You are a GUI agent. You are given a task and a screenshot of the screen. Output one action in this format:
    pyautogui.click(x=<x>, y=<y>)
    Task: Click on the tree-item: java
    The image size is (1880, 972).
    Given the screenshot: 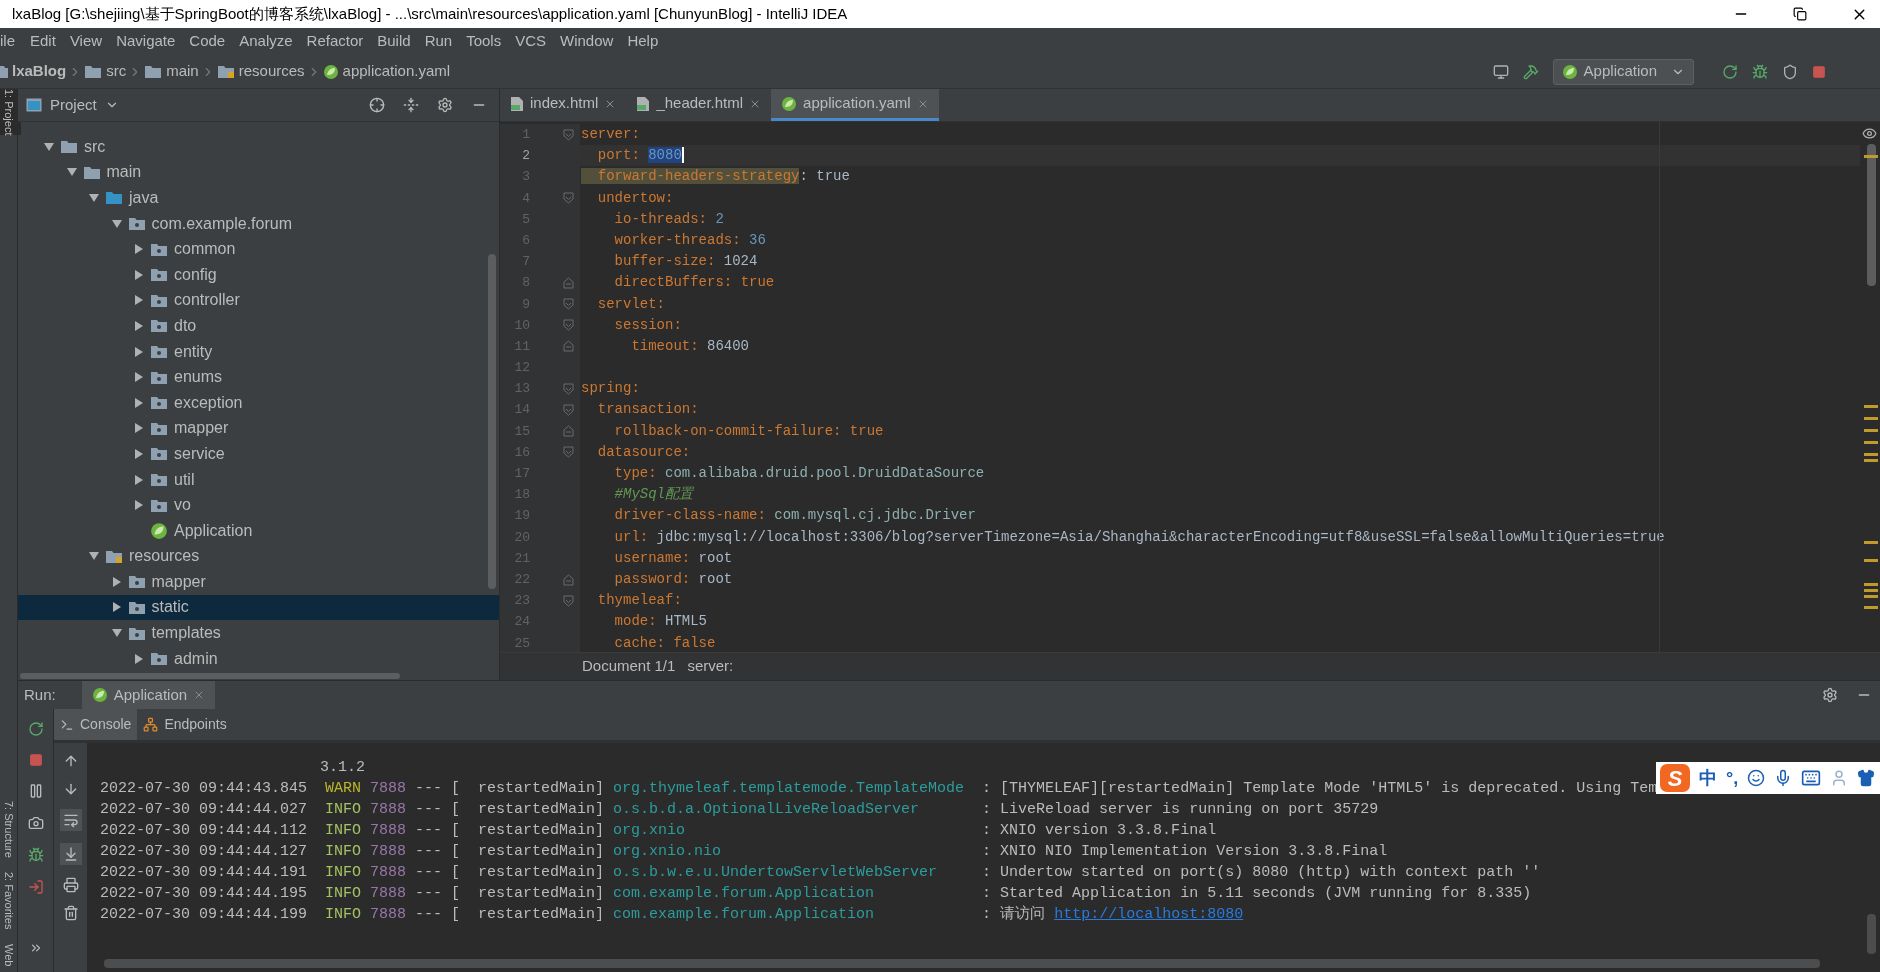 What is the action you would take?
    pyautogui.click(x=258, y=198)
    